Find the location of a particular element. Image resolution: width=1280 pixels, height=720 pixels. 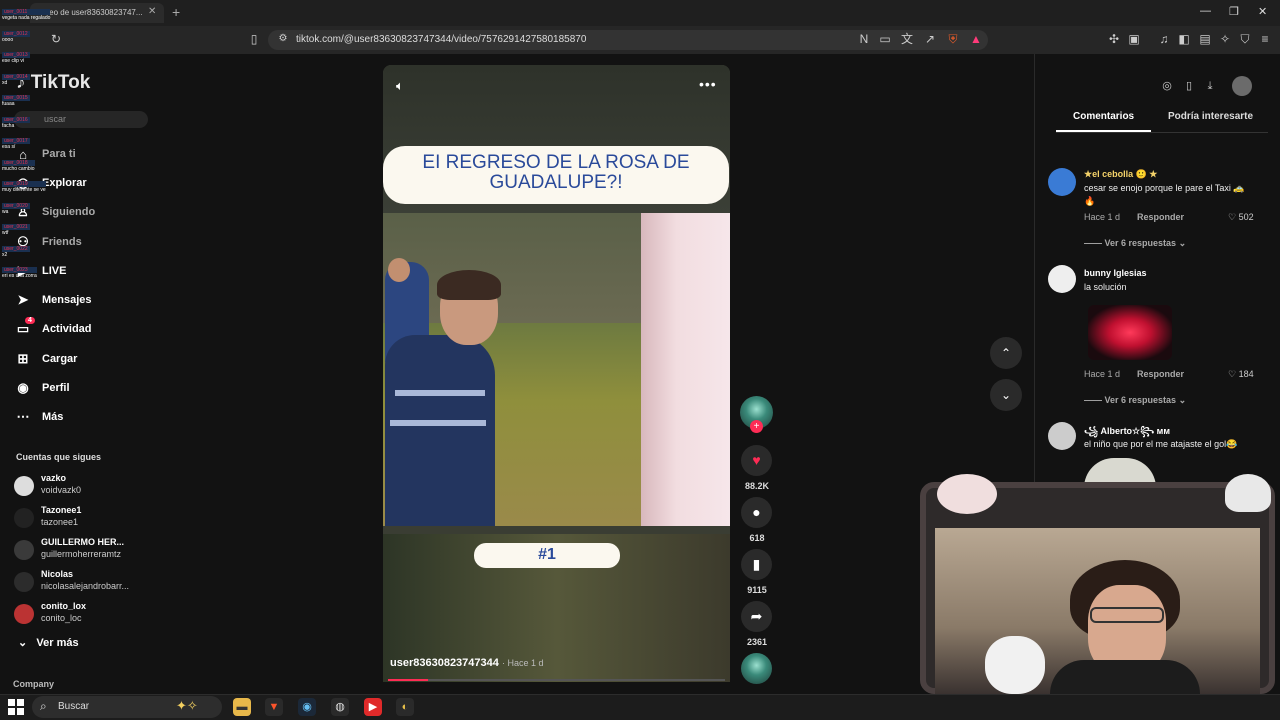

video-title-line: EI REGRESO DE LA ROSA DE is located at coordinates (556, 162).